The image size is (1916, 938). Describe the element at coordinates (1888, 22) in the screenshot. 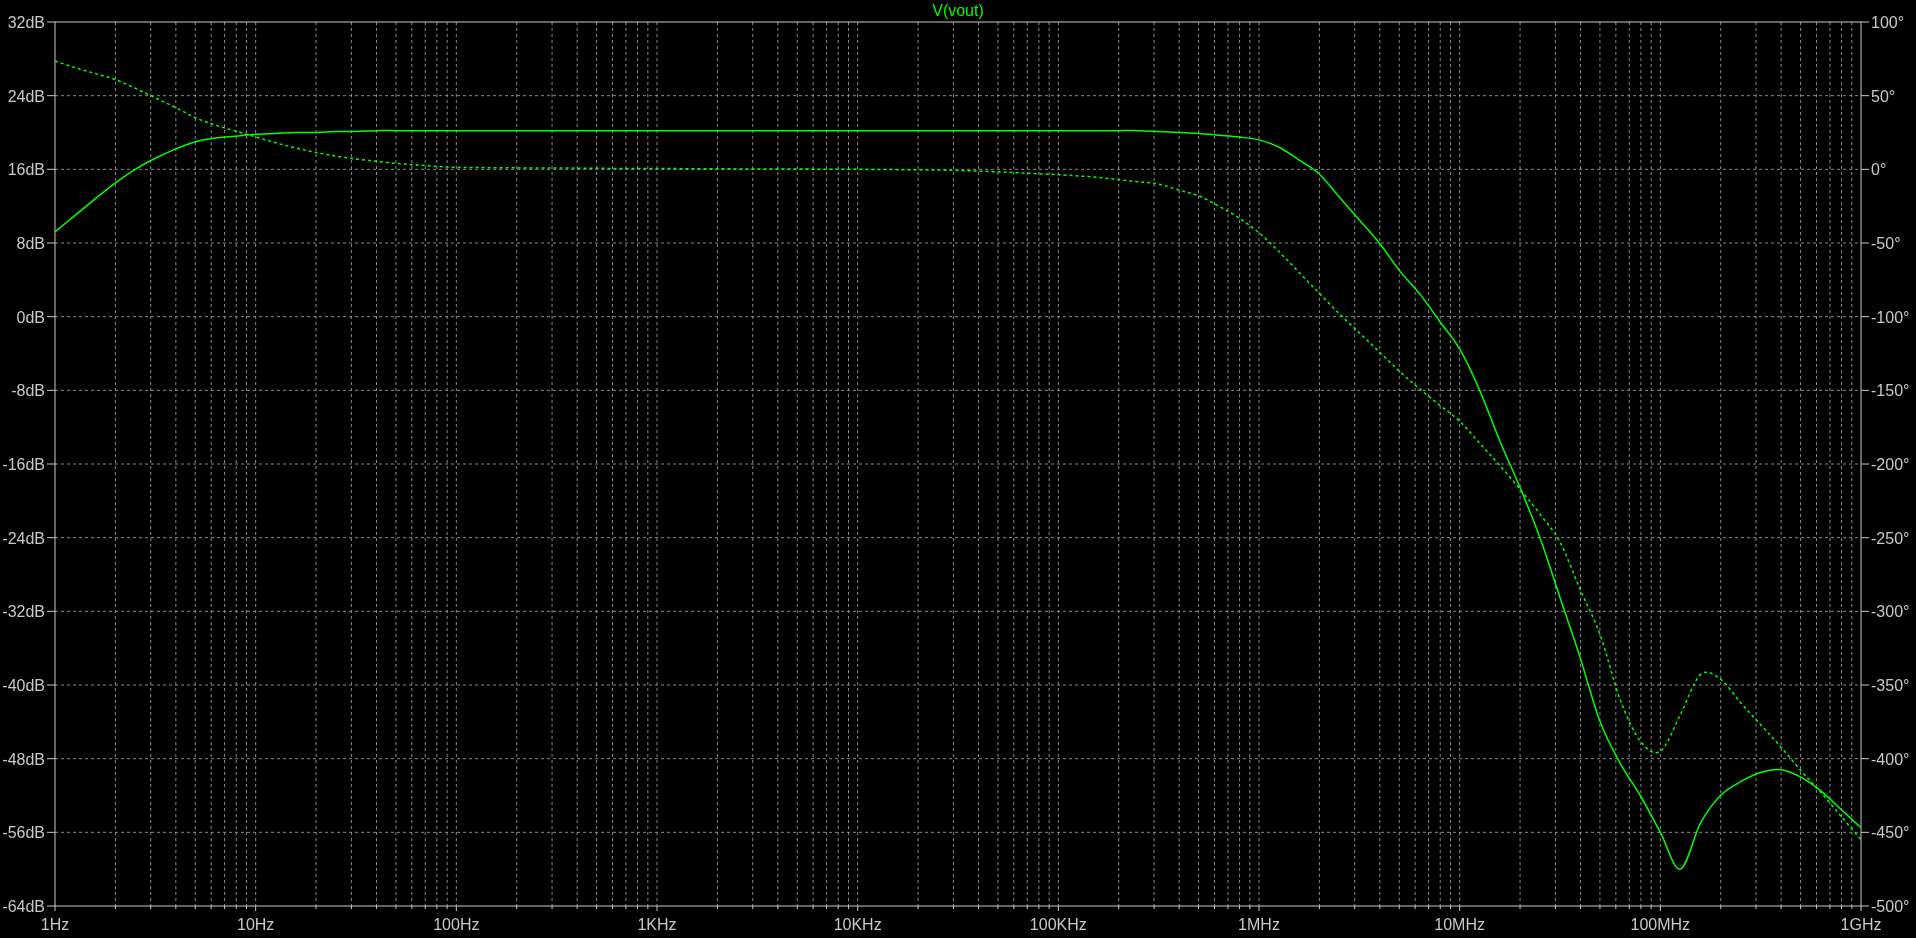

I see `axis-label: 100°` at that location.